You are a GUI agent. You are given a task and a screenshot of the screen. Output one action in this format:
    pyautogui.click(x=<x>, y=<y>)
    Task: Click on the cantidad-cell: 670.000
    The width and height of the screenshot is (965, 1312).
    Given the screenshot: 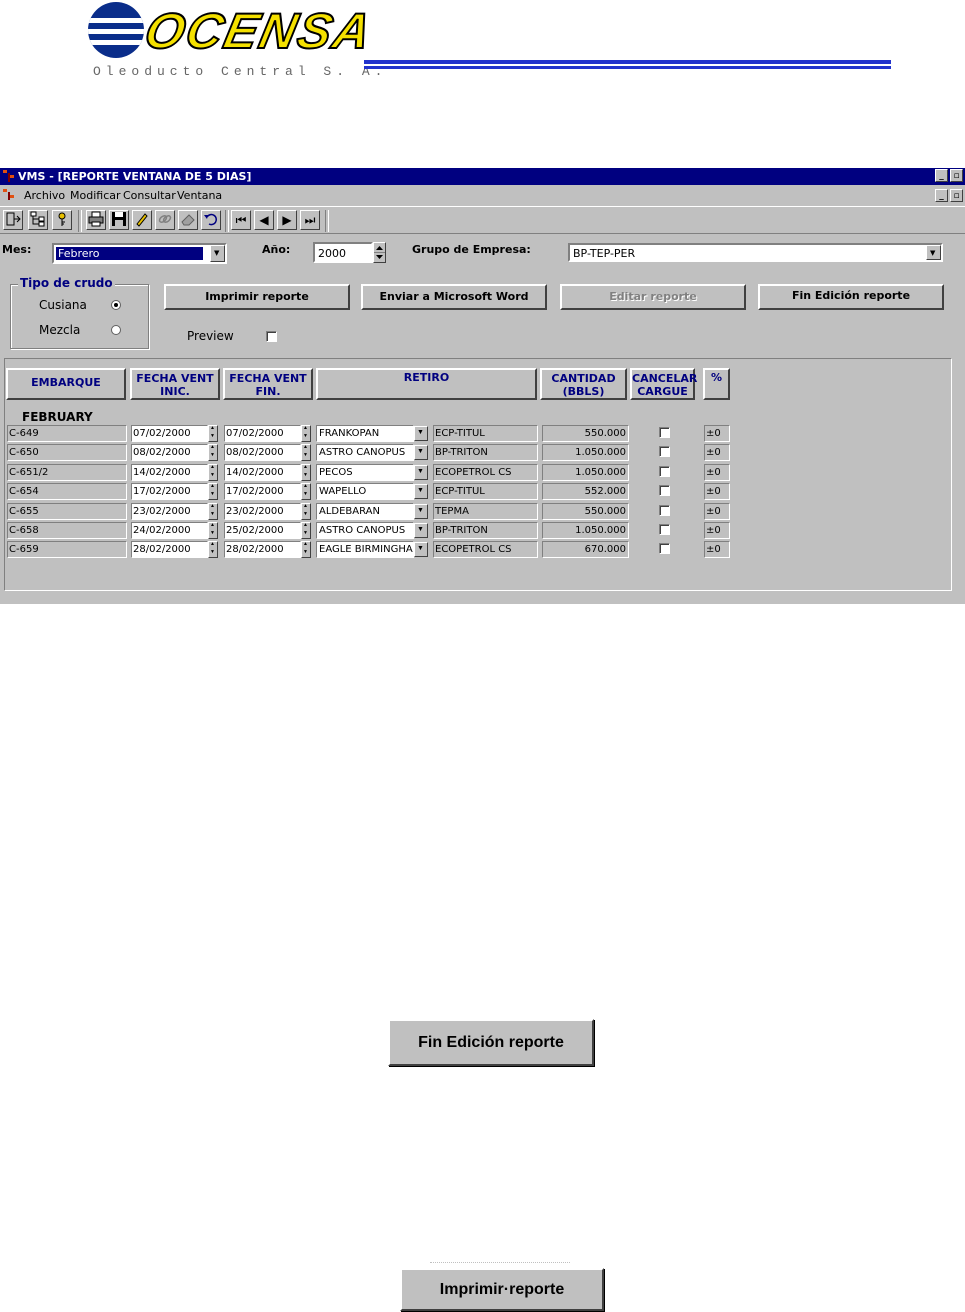 What is the action you would take?
    pyautogui.click(x=585, y=549)
    